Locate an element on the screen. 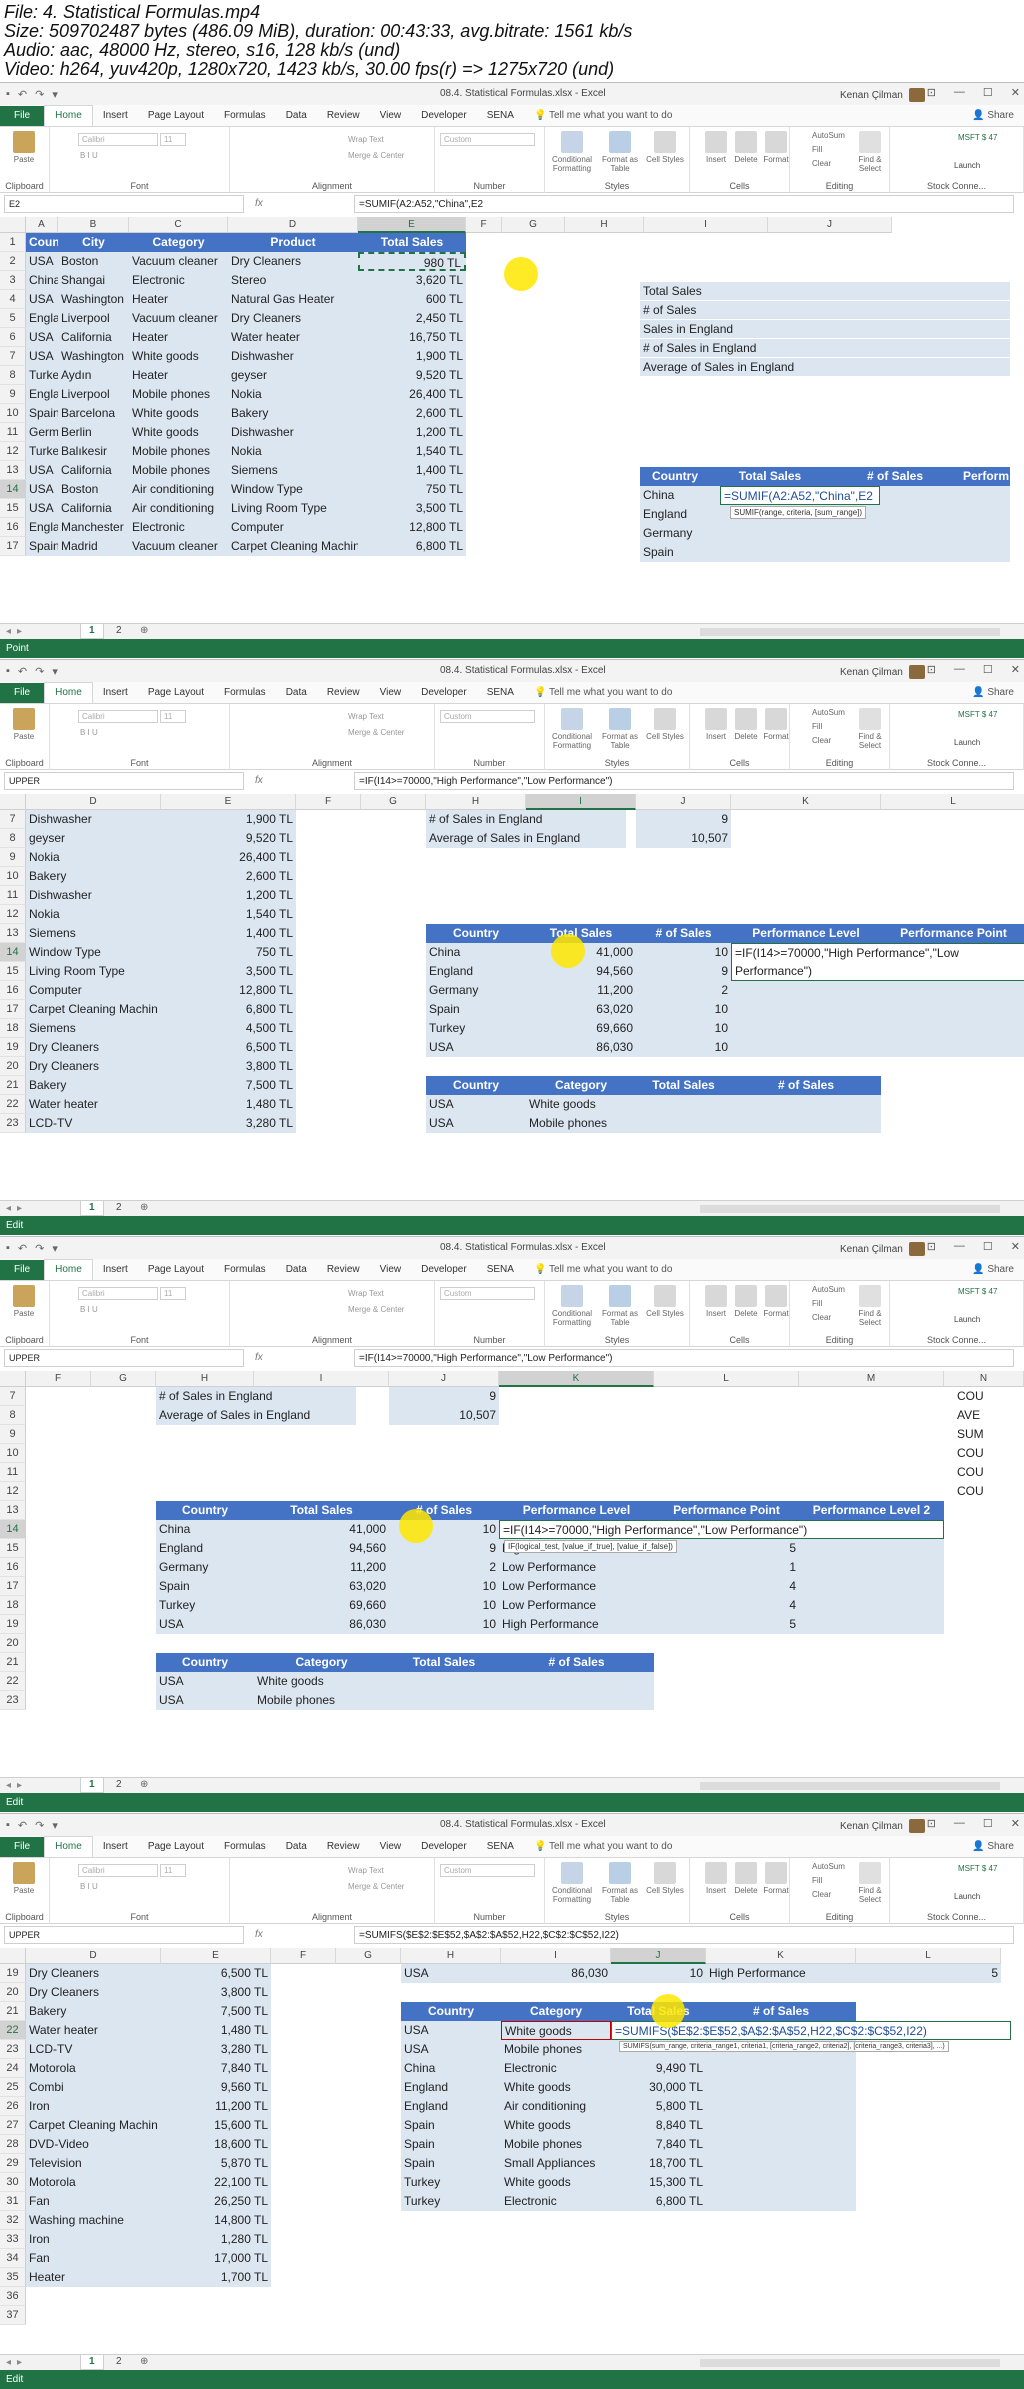 This screenshot has width=1024, height=2389. column-header-n: N is located at coordinates (984, 1379).